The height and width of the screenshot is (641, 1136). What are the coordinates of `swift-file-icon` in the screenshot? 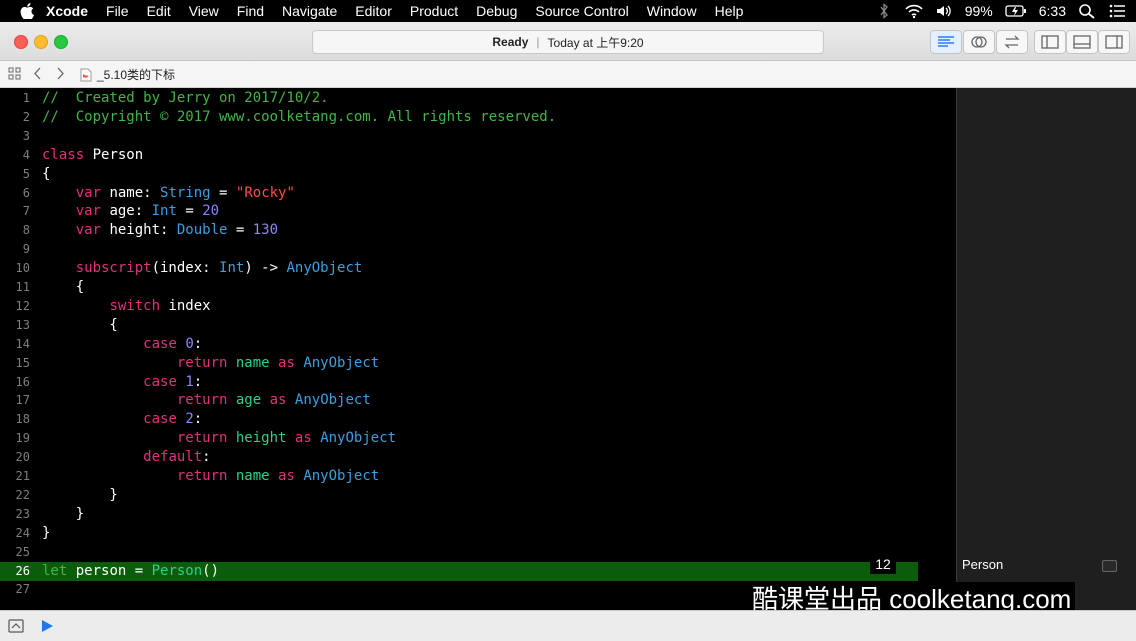 It's located at (86, 74).